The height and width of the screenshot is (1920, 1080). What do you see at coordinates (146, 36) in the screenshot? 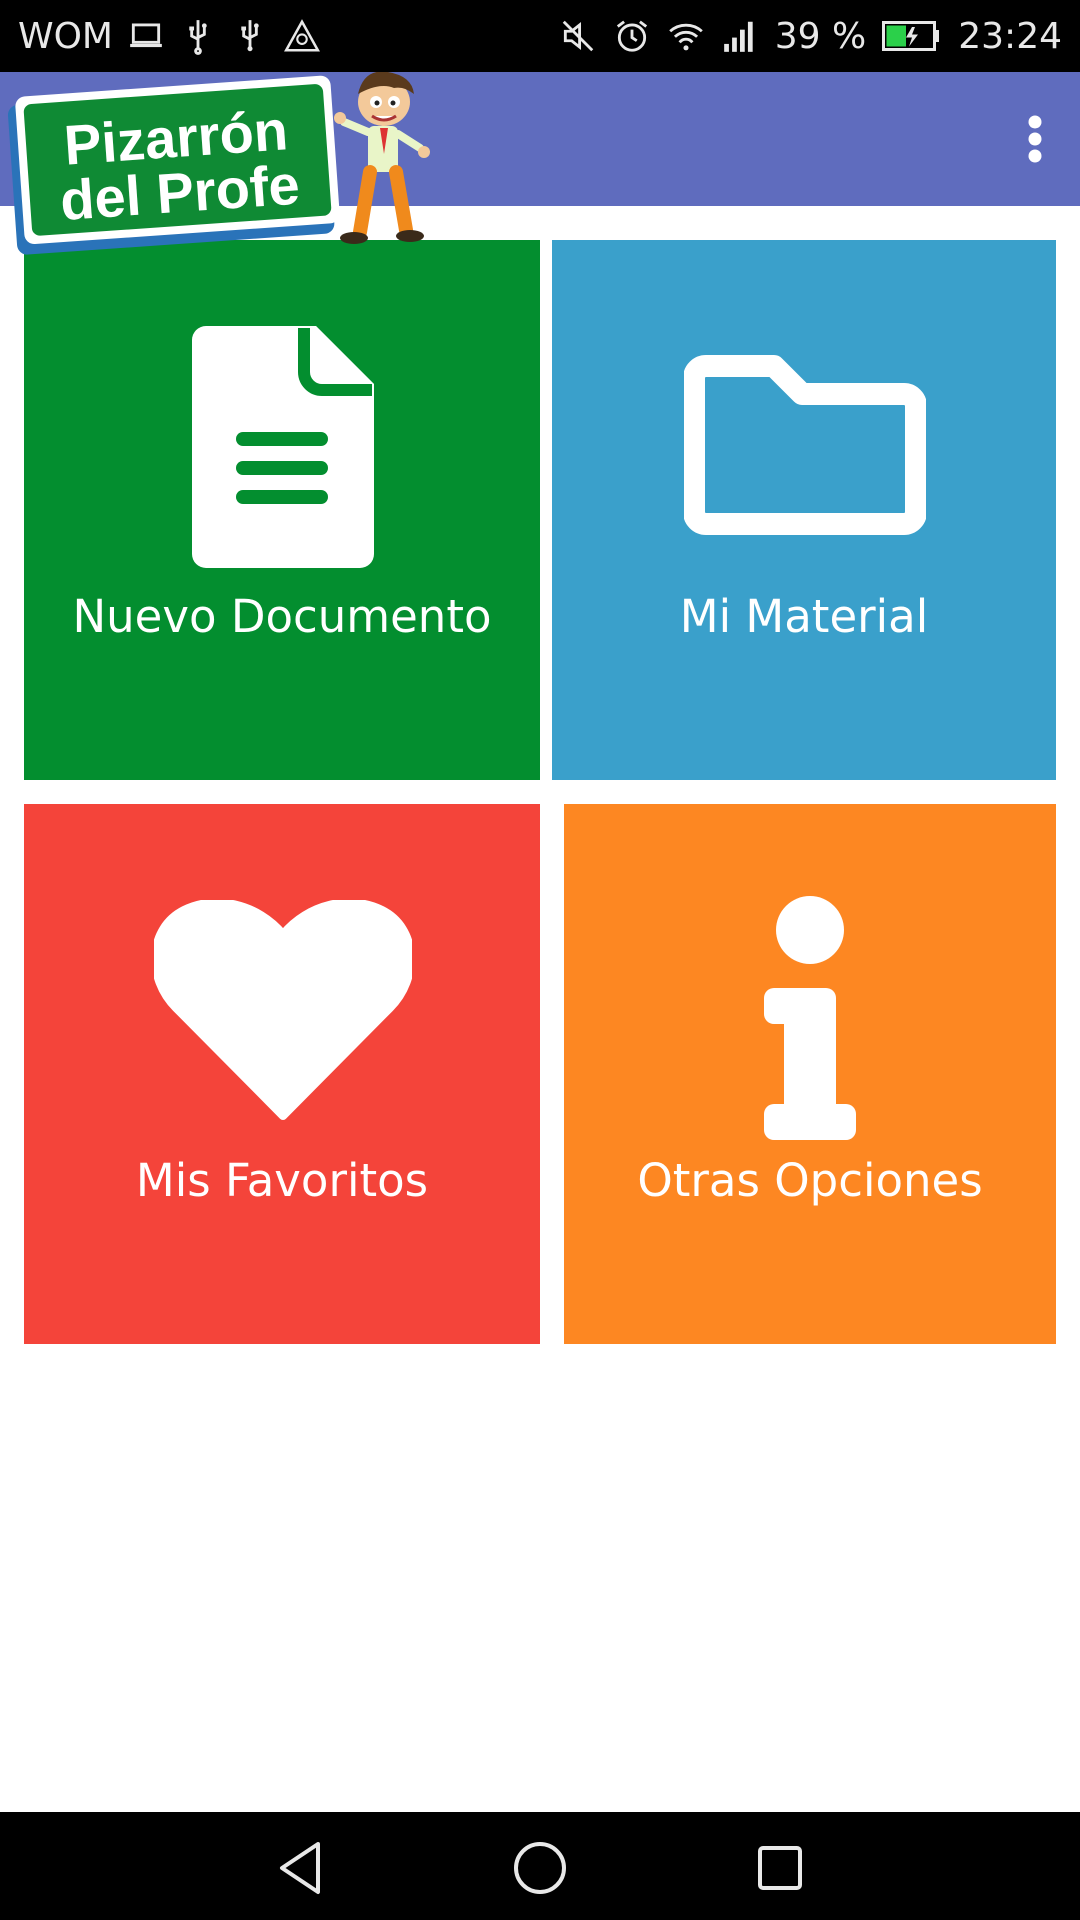
I see `laptop-icon` at bounding box center [146, 36].